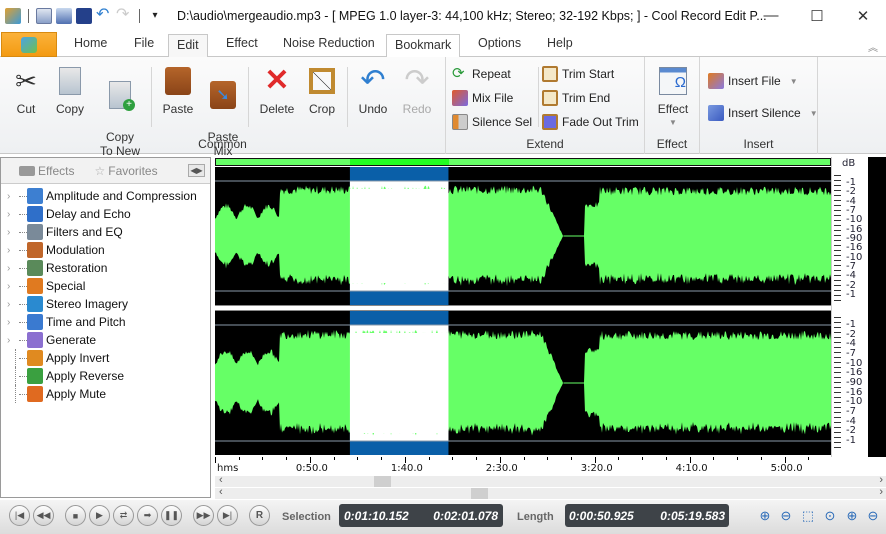  What do you see at coordinates (817, 15) in the screenshot?
I see `maximize-button: ☐` at bounding box center [817, 15].